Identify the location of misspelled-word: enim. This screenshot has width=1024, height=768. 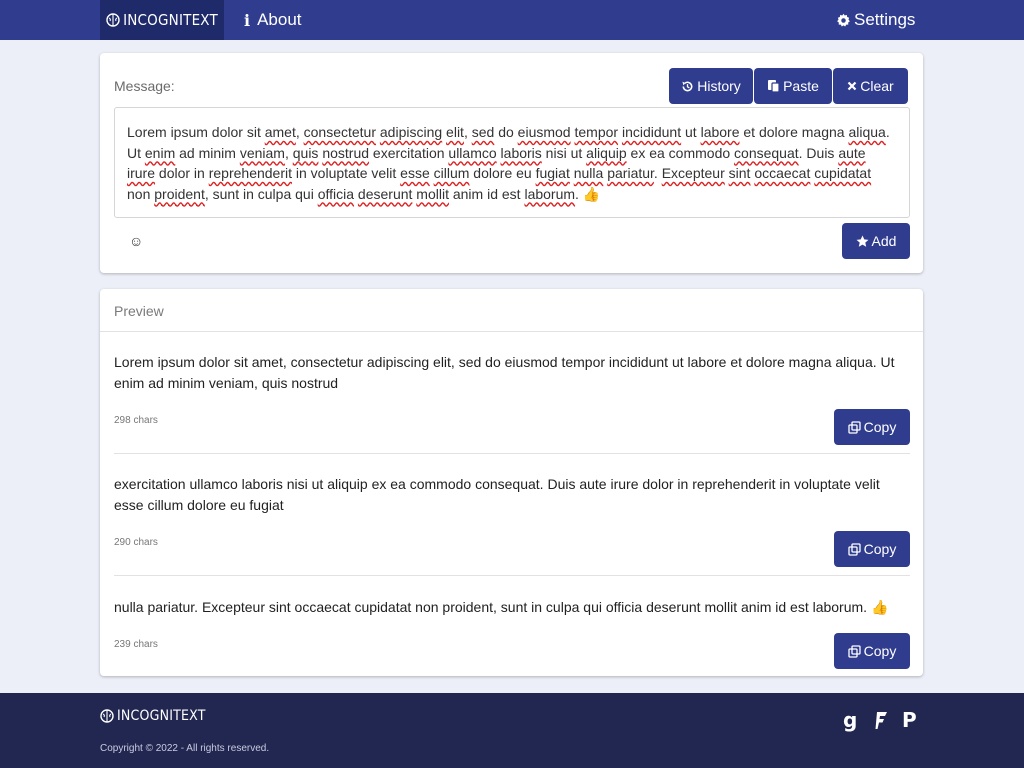
(160, 152).